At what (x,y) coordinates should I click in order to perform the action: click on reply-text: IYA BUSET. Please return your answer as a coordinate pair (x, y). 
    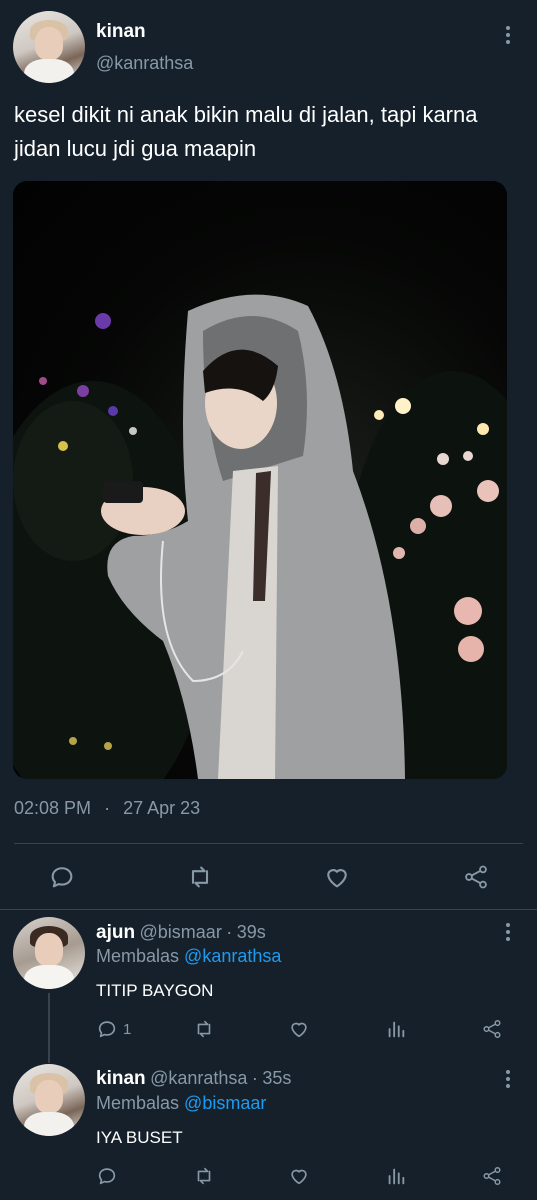
    Looking at the image, I should click on (139, 1137).